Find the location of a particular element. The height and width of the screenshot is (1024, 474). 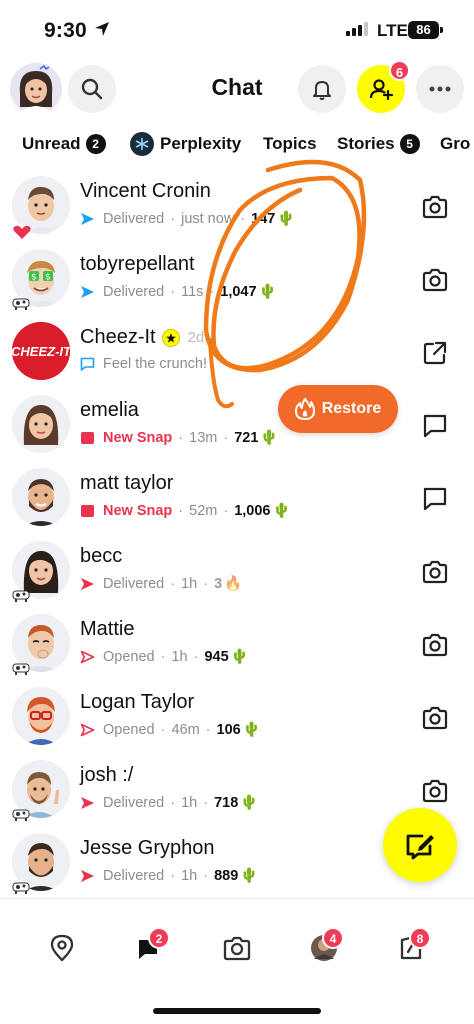

chat-row: Logan Taylor Opened · 46m · 106 🌵 is located at coordinates (237, 717).